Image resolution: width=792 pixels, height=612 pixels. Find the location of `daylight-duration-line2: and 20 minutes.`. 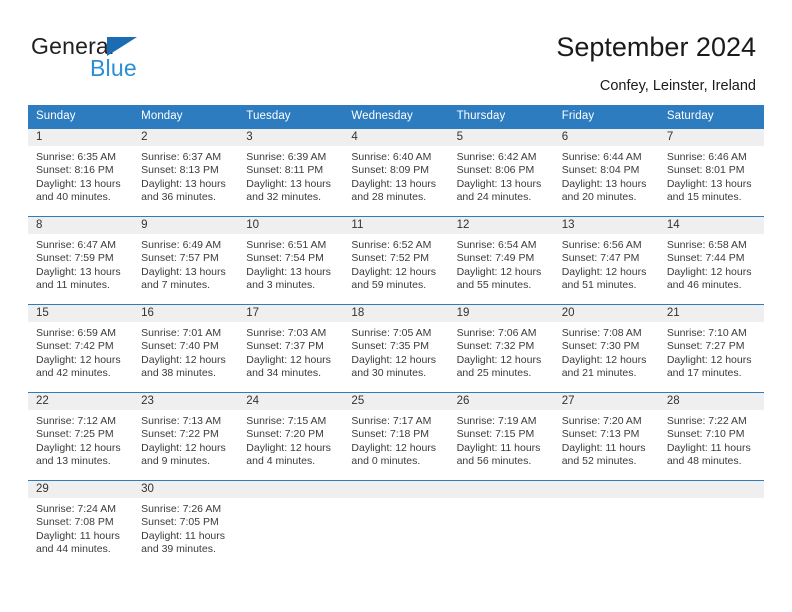

daylight-duration-line2: and 20 minutes. is located at coordinates (599, 197).